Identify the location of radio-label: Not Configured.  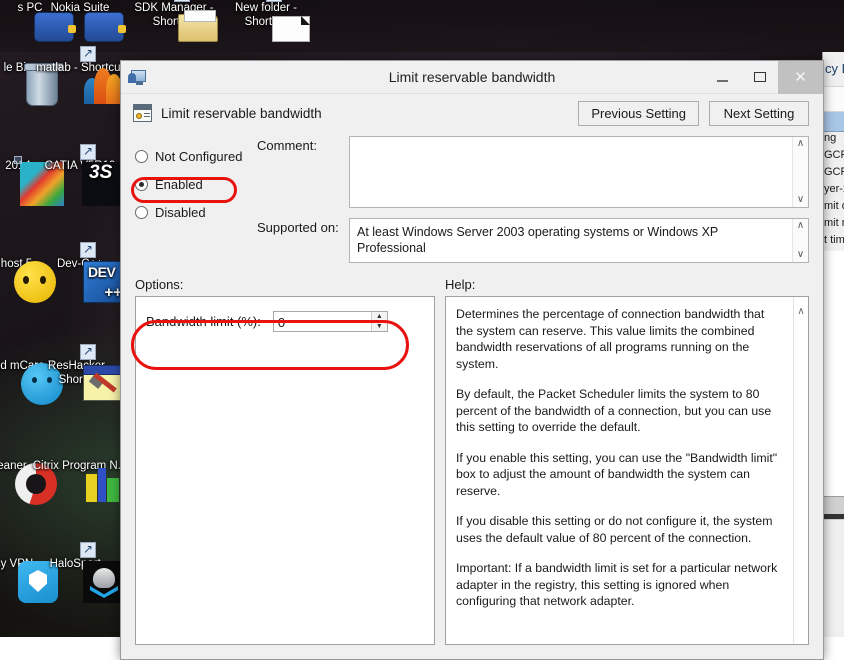
(198, 156).